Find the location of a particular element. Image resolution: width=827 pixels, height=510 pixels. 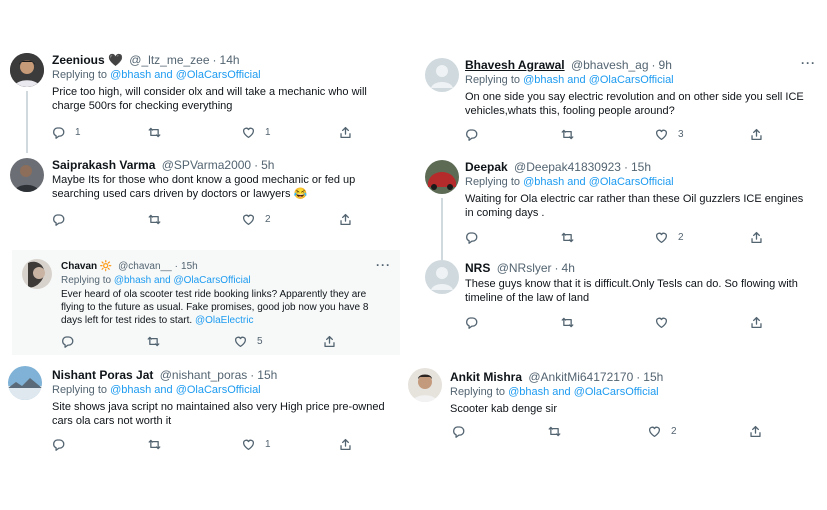

author-name: Saiprakash Varma is located at coordinates (103, 165).